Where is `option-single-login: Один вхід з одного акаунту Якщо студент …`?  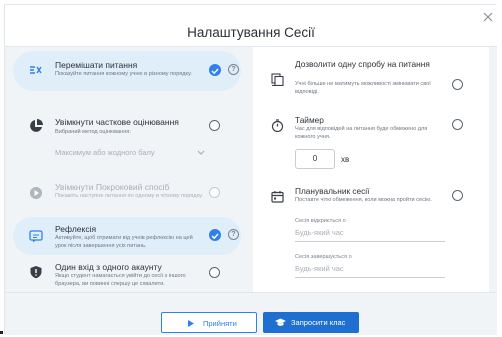 option-single-login: Один вхід з одного акаунту Якщо студент … is located at coordinates (127, 274).